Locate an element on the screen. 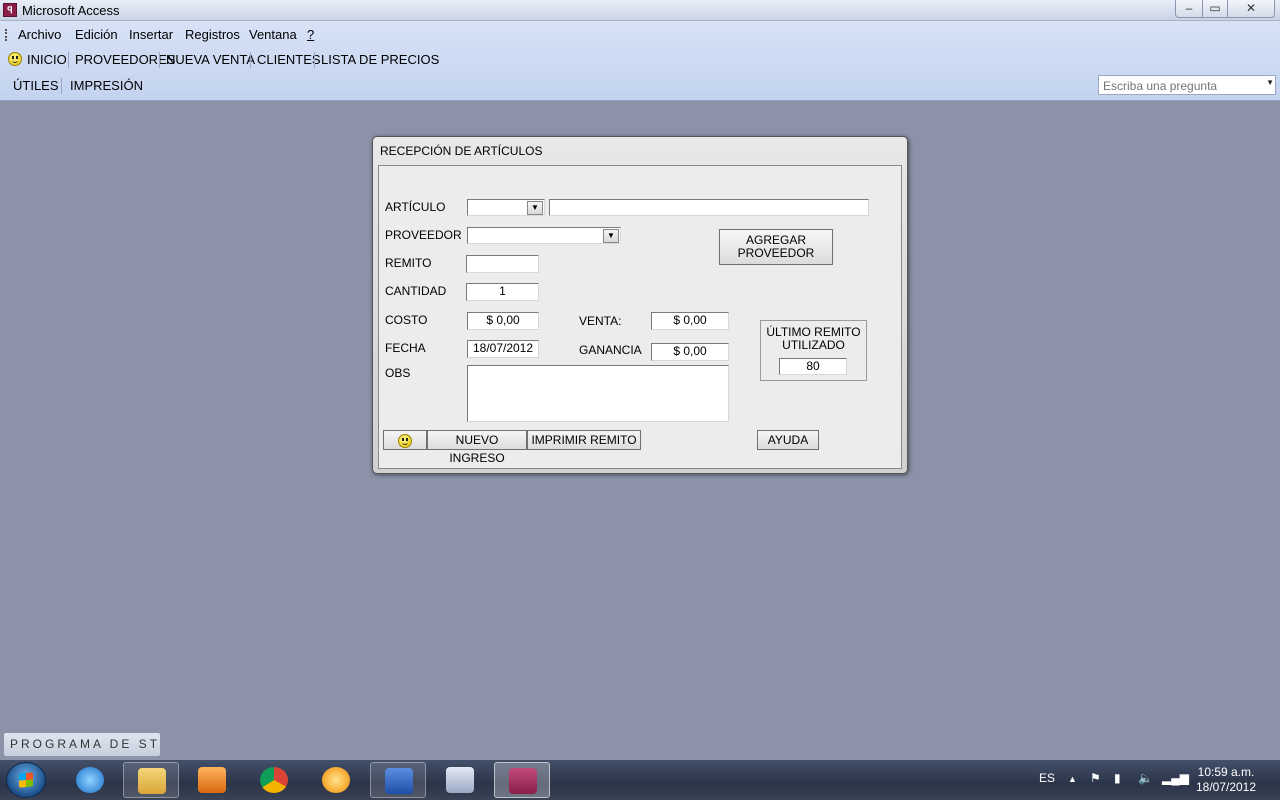 The width and height of the screenshot is (1280, 800). start-button is located at coordinates (26, 780).